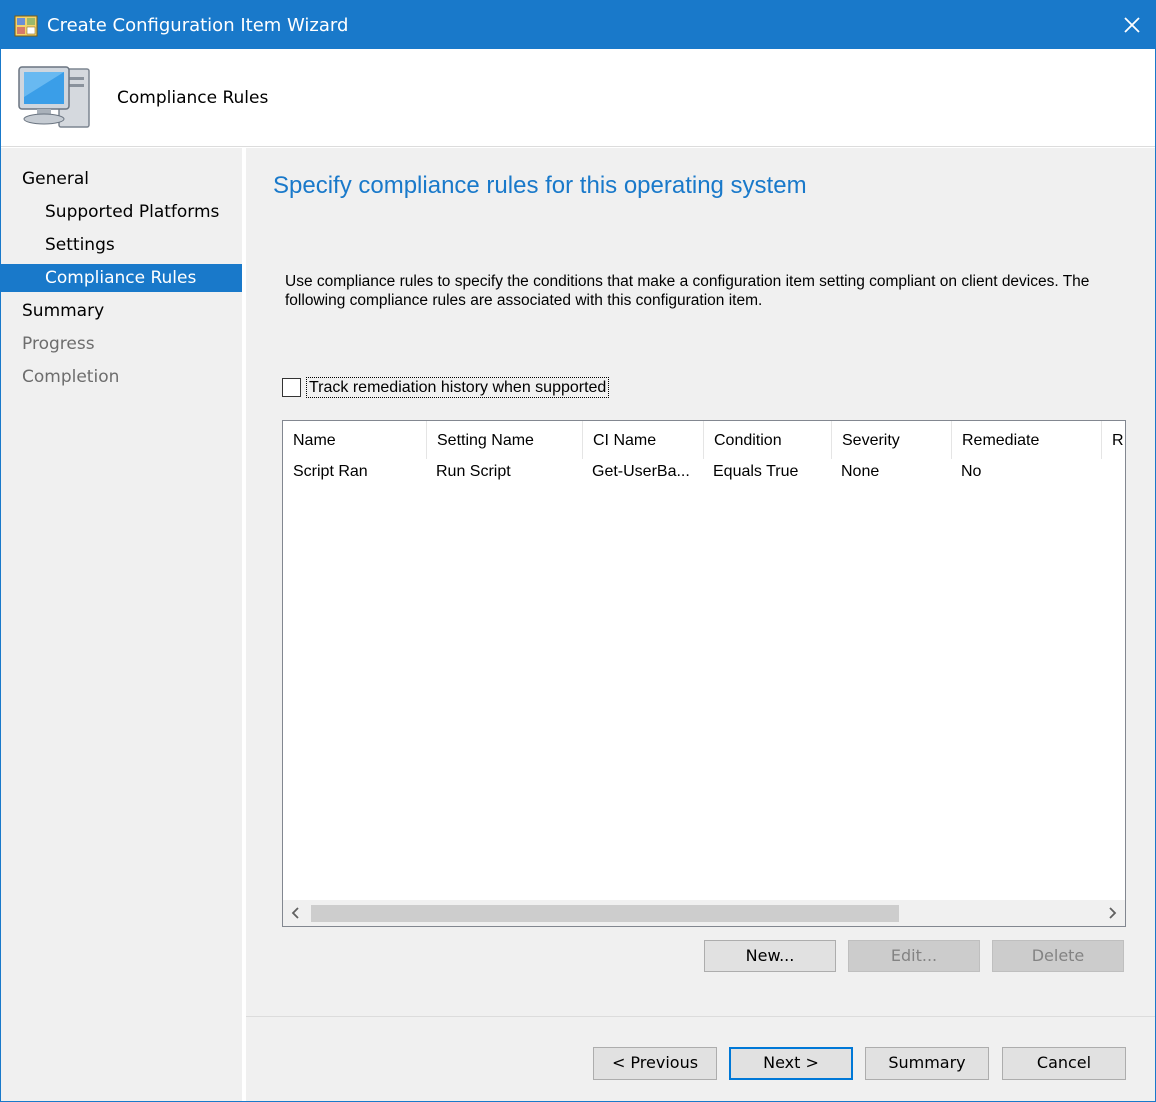  What do you see at coordinates (791, 1063) in the screenshot?
I see `next-button: Next >` at bounding box center [791, 1063].